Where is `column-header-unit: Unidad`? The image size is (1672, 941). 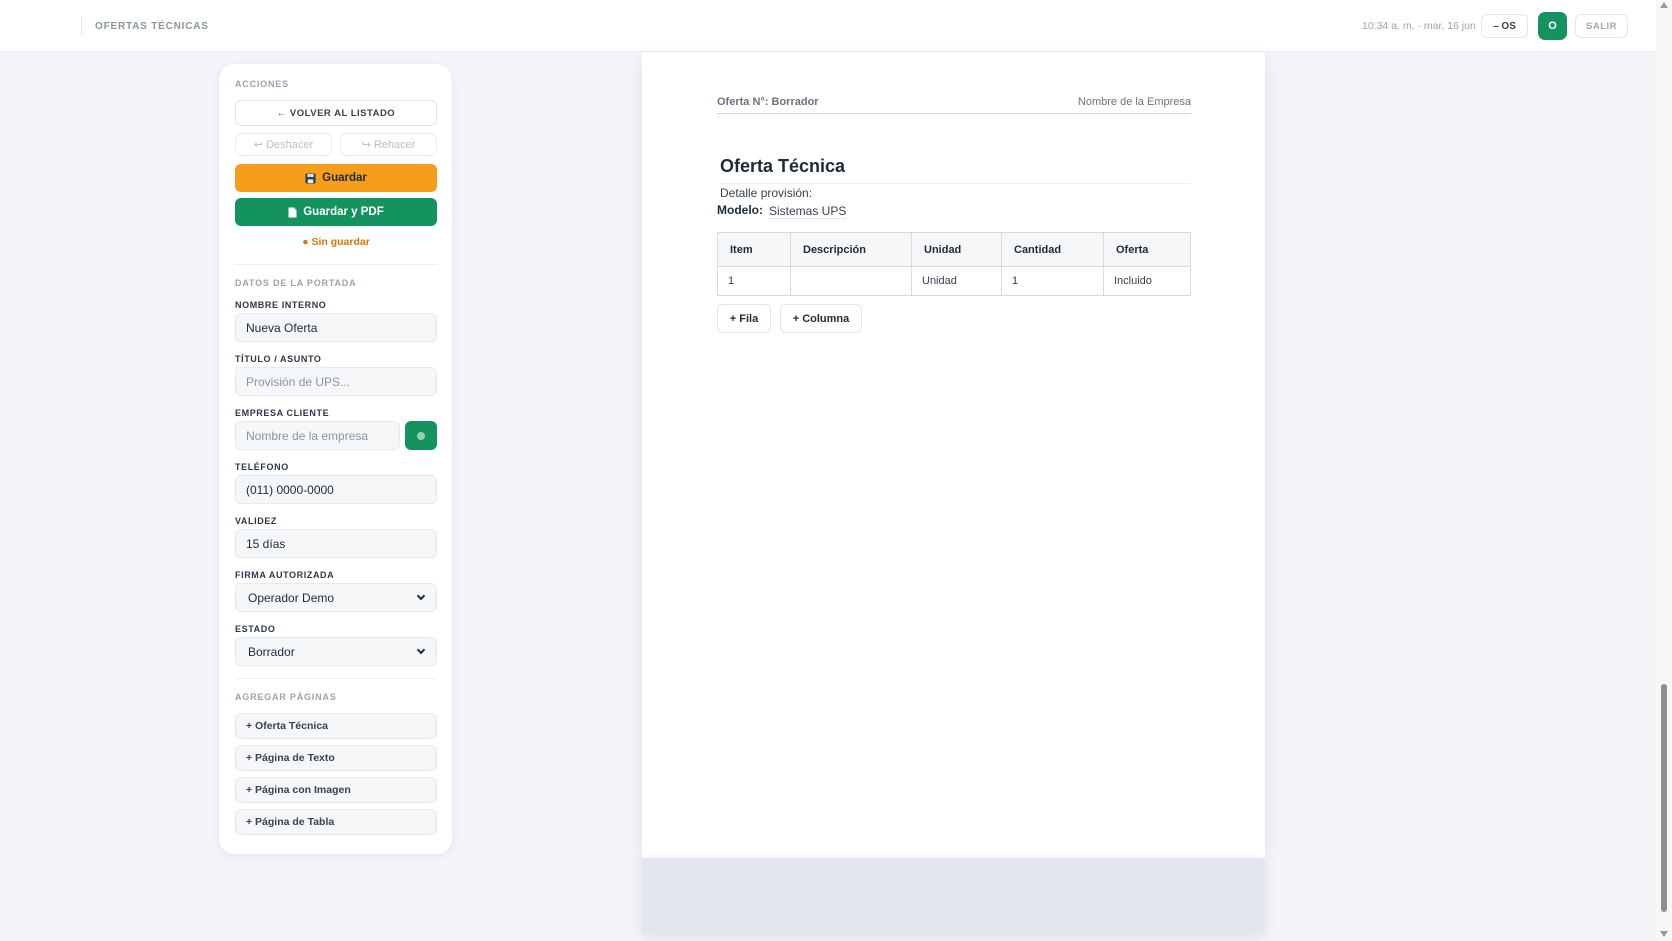
column-header-unit: Unidad is located at coordinates (956, 249).